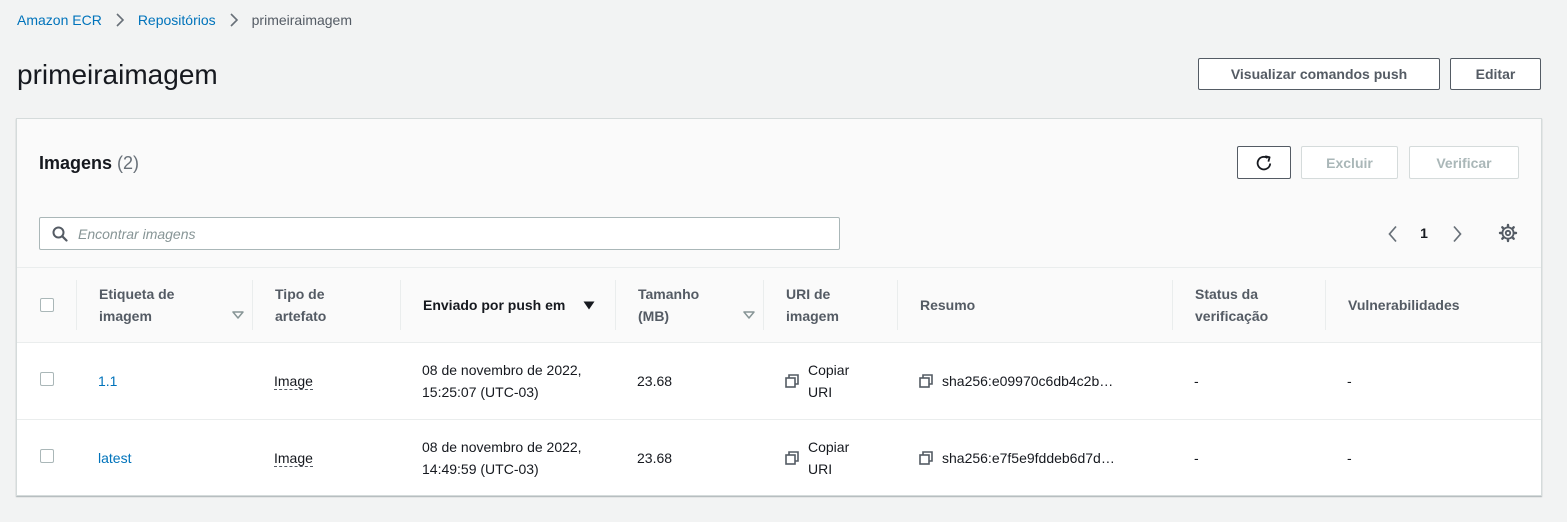 Image resolution: width=1567 pixels, height=522 pixels. I want to click on column-header-size: Tamanho (MB), so click(689, 305).